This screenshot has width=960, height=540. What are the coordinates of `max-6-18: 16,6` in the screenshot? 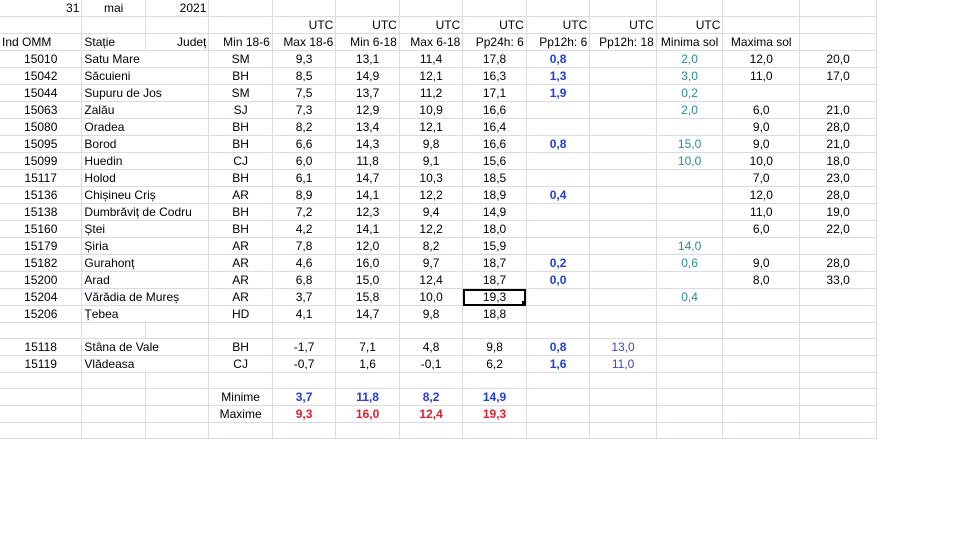 It's located at (494, 110).